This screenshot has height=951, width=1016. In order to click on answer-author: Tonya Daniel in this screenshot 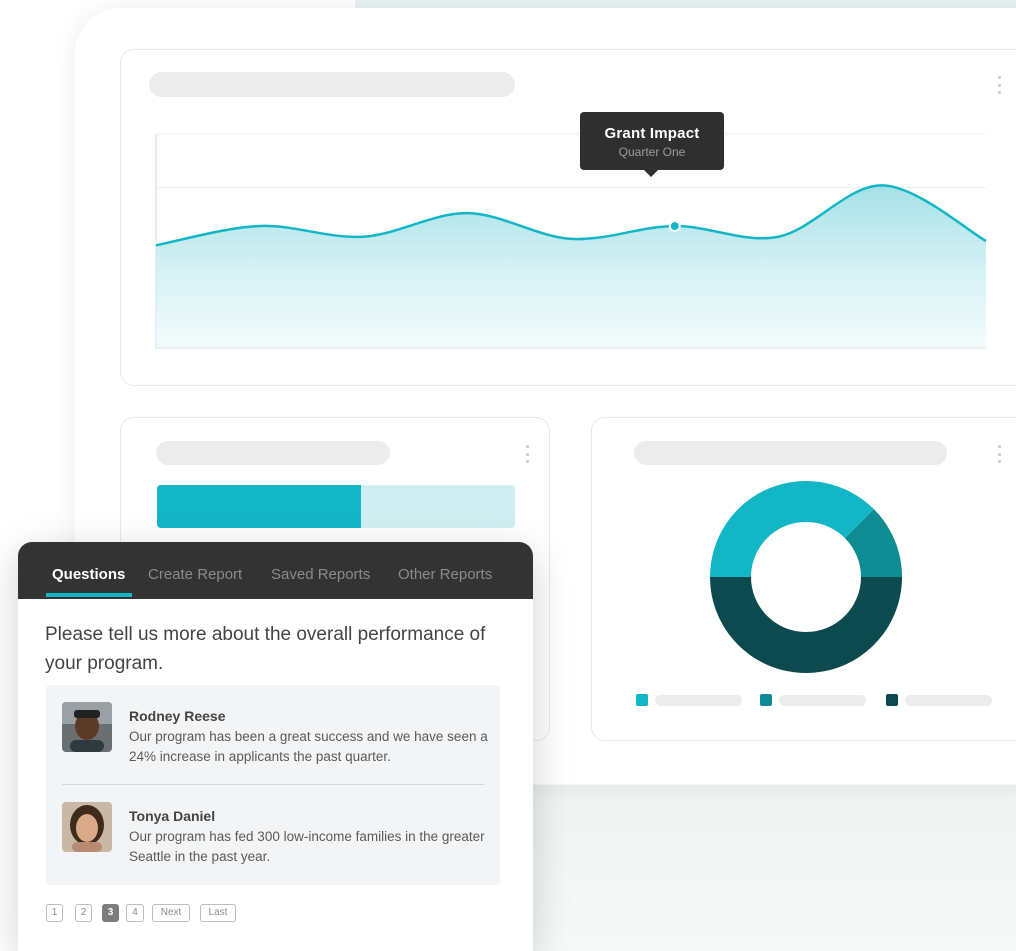, I will do `click(172, 816)`.